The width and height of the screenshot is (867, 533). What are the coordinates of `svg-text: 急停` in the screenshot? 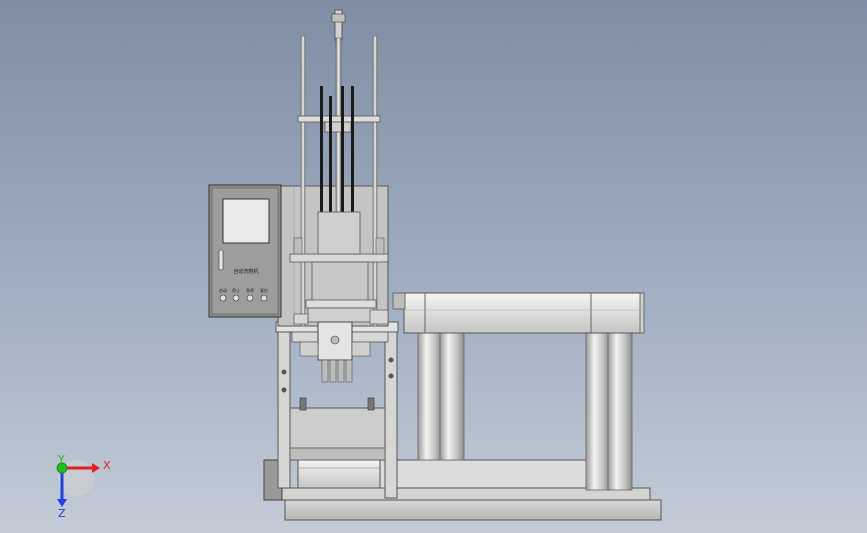 It's located at (250, 290).